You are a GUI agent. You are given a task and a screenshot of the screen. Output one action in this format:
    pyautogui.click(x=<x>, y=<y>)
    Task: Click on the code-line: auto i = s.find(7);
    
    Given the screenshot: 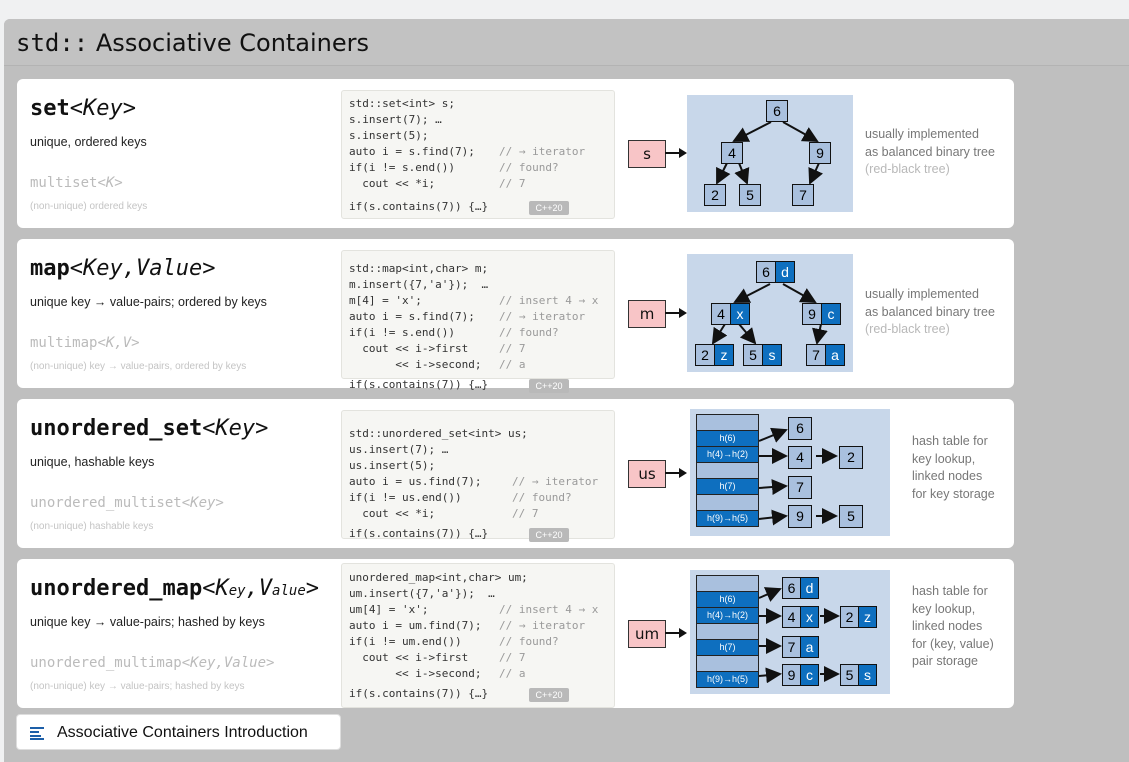 What is the action you would take?
    pyautogui.click(x=412, y=316)
    